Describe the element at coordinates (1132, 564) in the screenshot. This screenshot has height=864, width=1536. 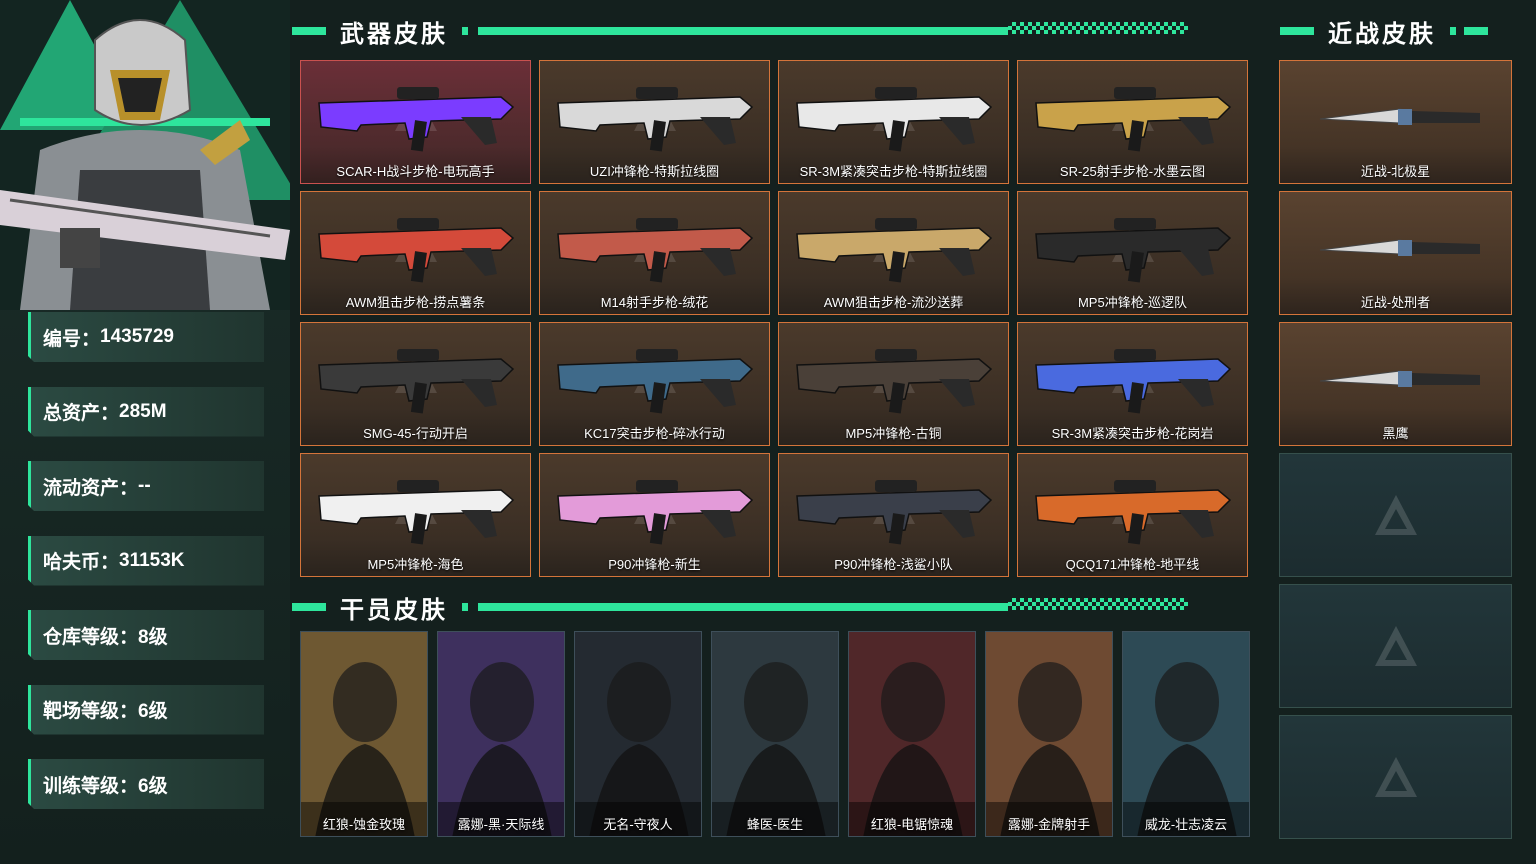
I see `weapon-skin-name: QCQ171冲锋枪-地平线` at that location.